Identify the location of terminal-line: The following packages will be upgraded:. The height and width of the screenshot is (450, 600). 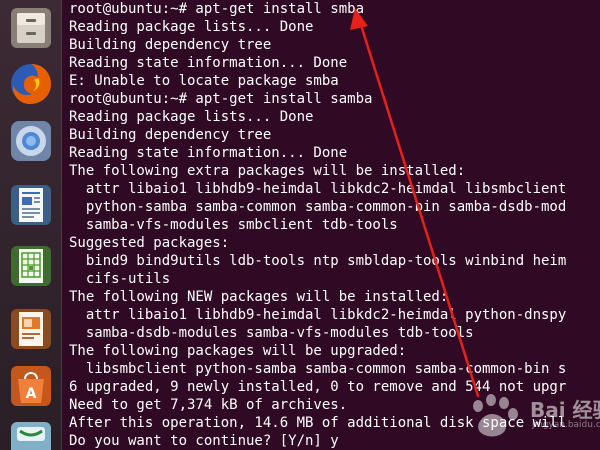
(238, 351).